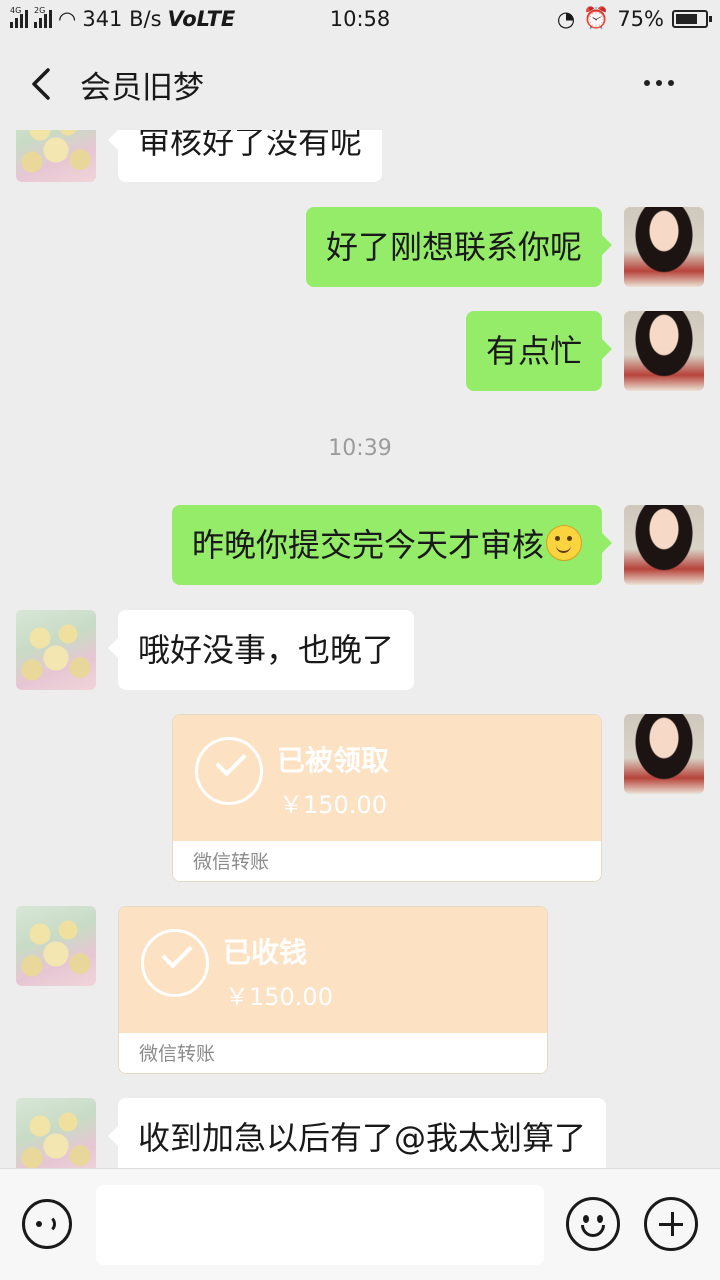  Describe the element at coordinates (142, 88) in the screenshot. I see `chat-title: 会员旧梦` at that location.